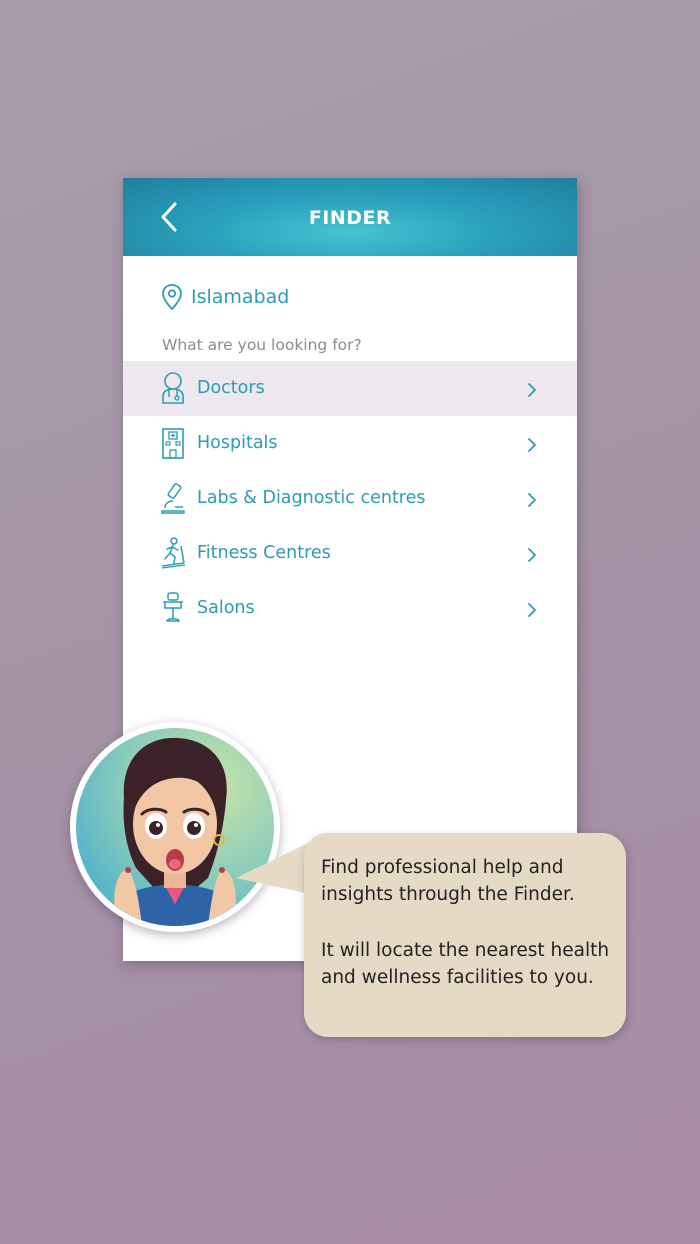 This screenshot has width=700, height=1244. What do you see at coordinates (226, 608) in the screenshot?
I see `category-label: Salons` at bounding box center [226, 608].